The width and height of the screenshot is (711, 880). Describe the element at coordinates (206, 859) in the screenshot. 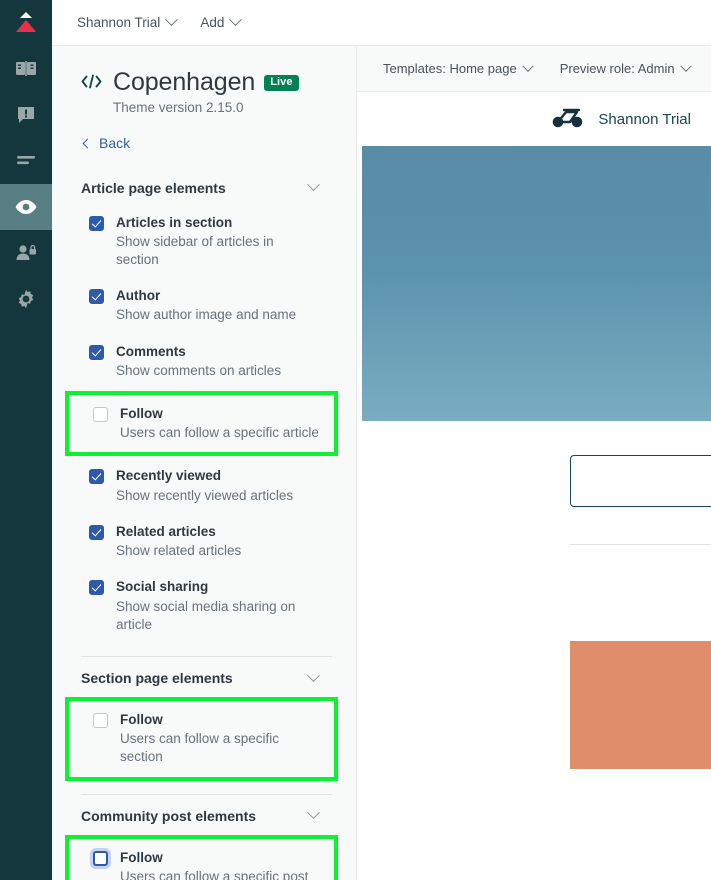

I see `setting-option-row: Follow Users can follow a specific post` at that location.